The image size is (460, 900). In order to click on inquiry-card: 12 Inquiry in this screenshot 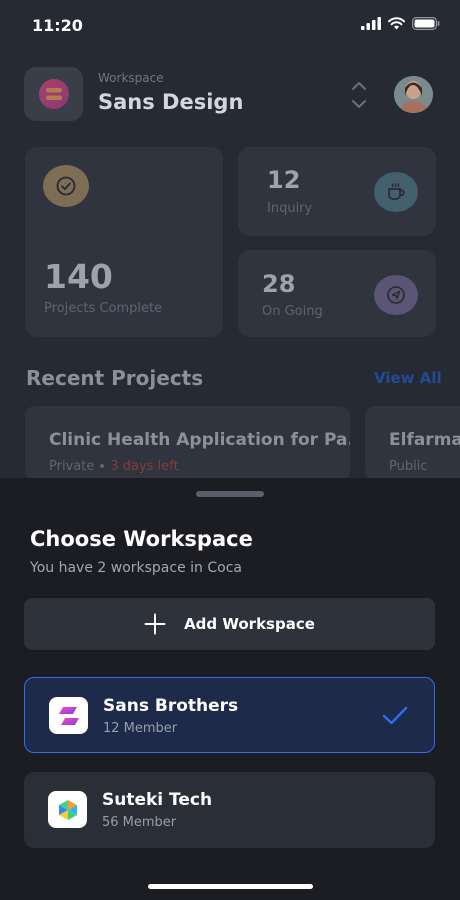, I will do `click(337, 191)`.